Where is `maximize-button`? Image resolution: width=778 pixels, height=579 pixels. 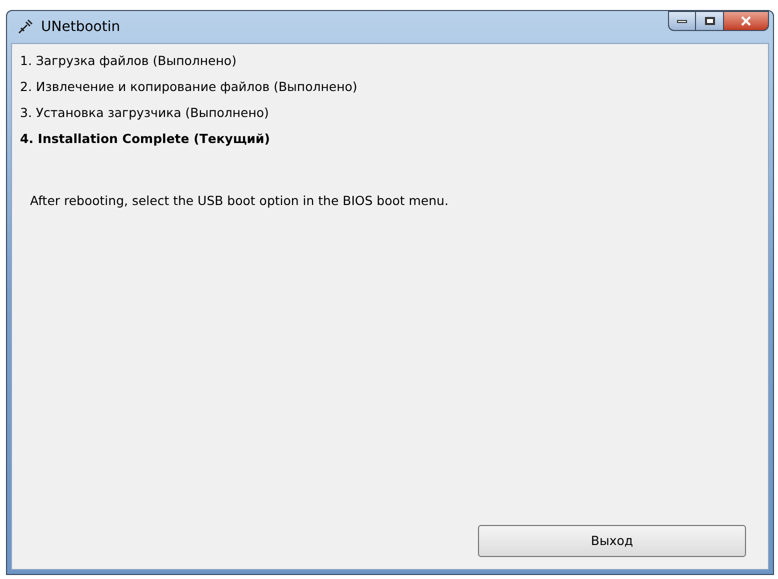
maximize-button is located at coordinates (709, 21).